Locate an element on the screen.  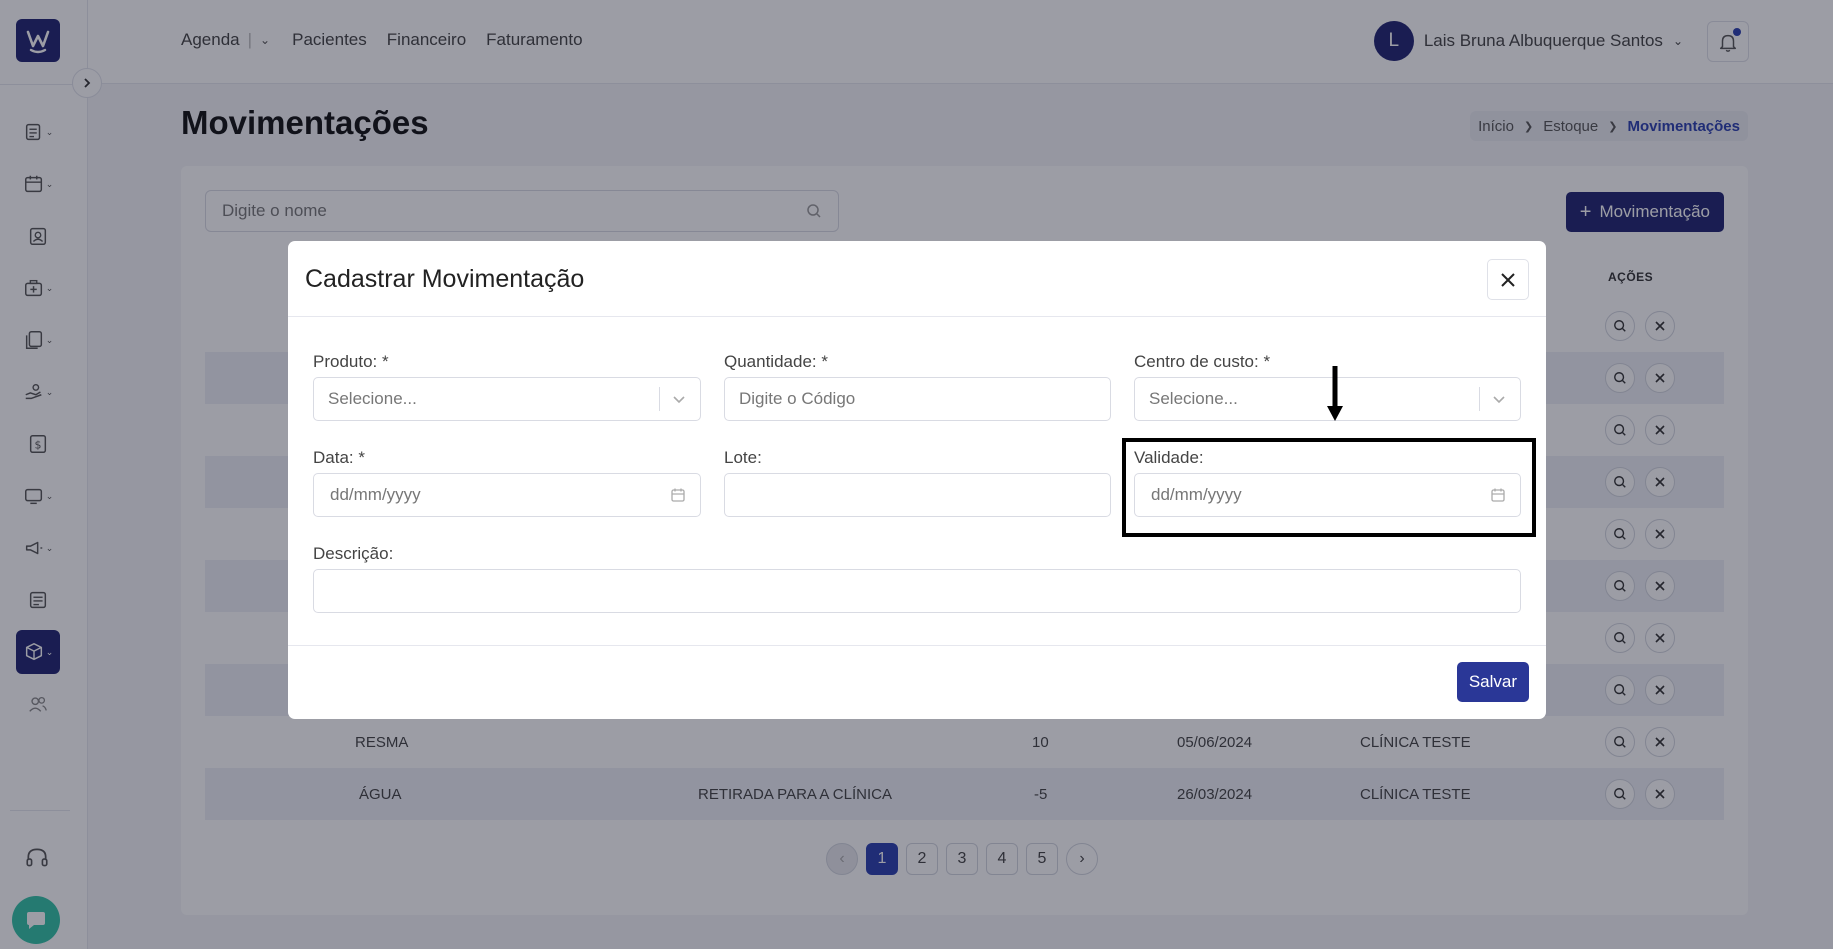
batch-input is located at coordinates (917, 495).